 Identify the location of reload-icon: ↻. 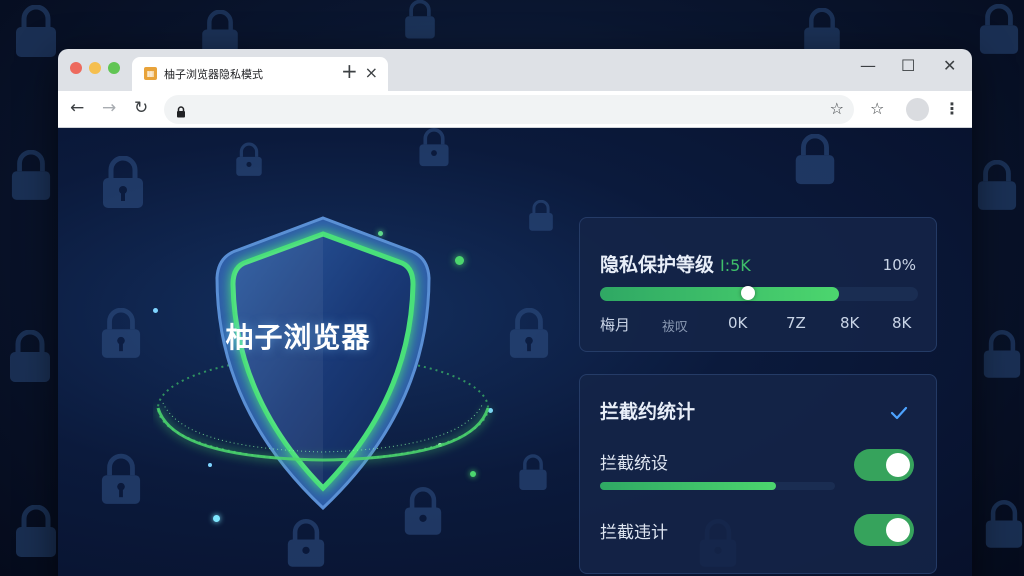
(141, 108).